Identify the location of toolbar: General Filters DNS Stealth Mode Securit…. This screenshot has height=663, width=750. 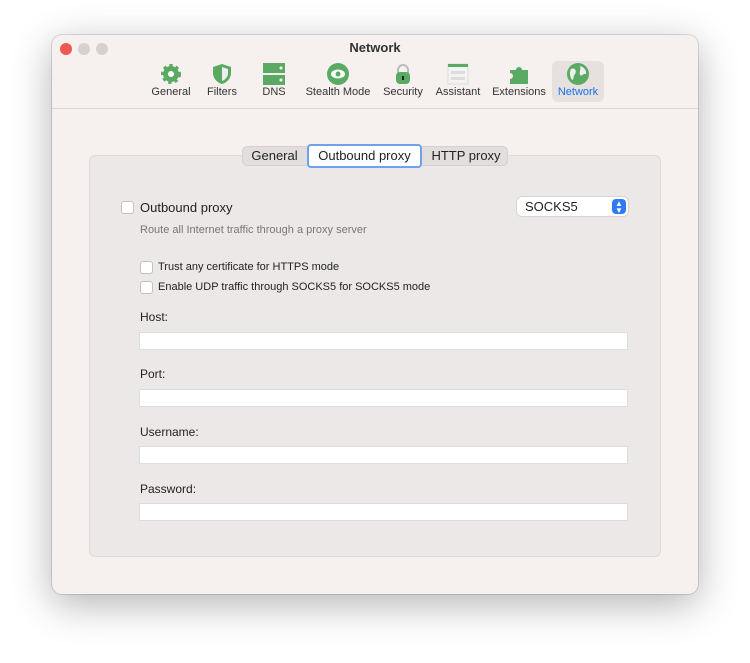
(375, 72).